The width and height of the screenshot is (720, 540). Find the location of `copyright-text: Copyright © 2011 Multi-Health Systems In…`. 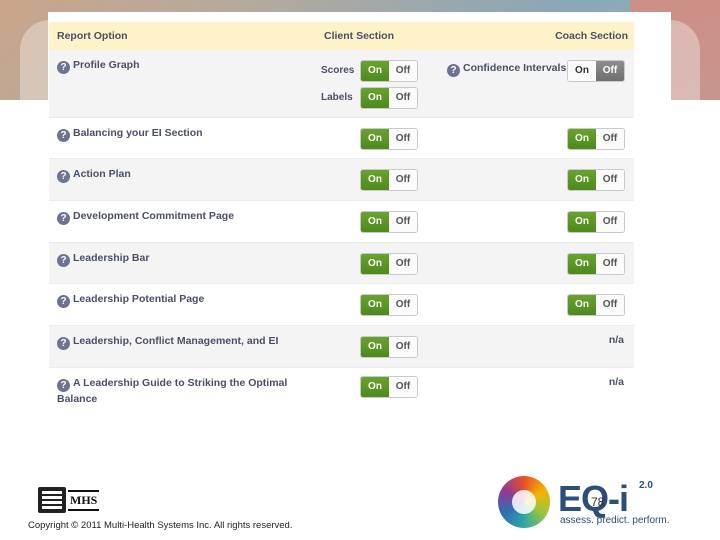

copyright-text: Copyright © 2011 Multi-Health Systems In… is located at coordinates (160, 525).